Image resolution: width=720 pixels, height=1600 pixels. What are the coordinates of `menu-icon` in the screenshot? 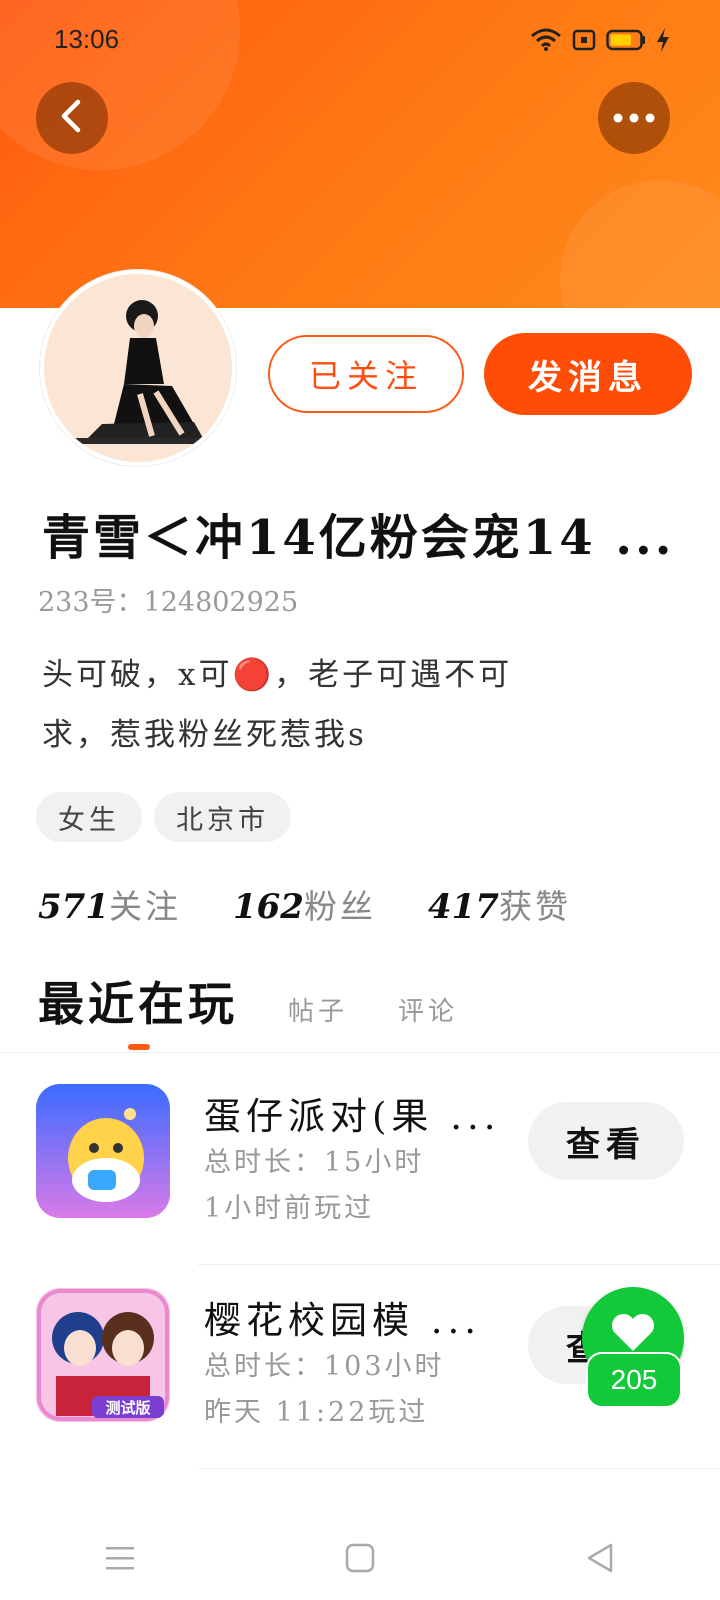 It's located at (120, 1560).